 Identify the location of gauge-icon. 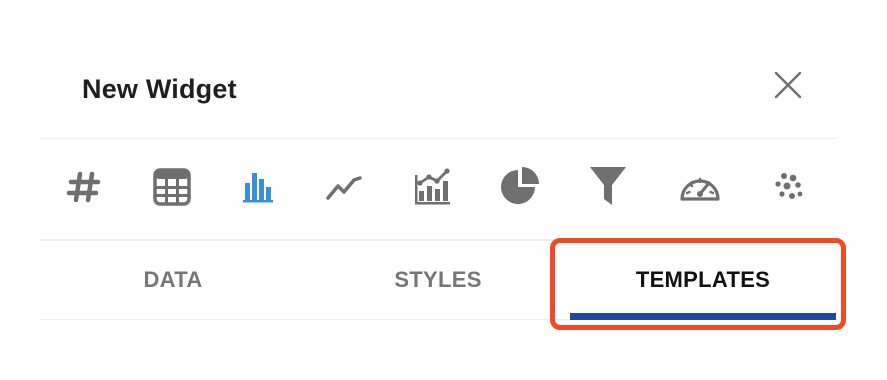
(700, 187).